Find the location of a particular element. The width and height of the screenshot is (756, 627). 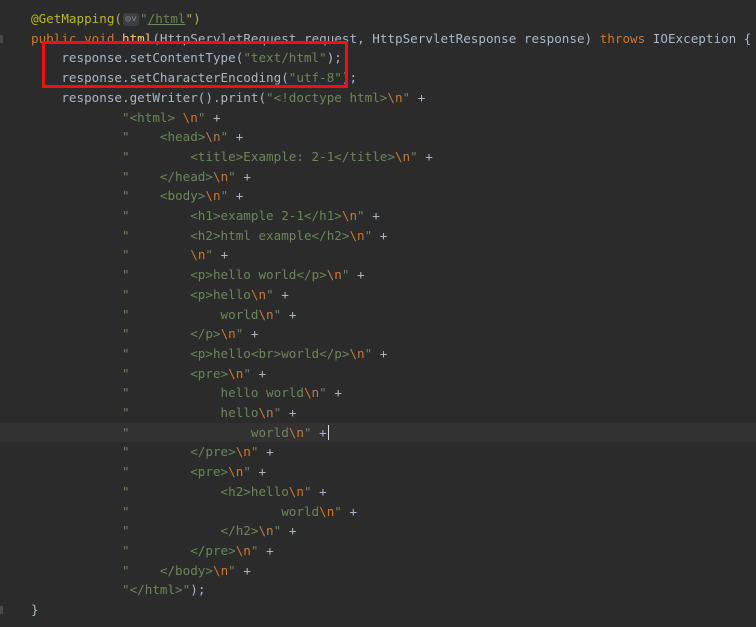

code-token: " <pre> is located at coordinates (130, 373).